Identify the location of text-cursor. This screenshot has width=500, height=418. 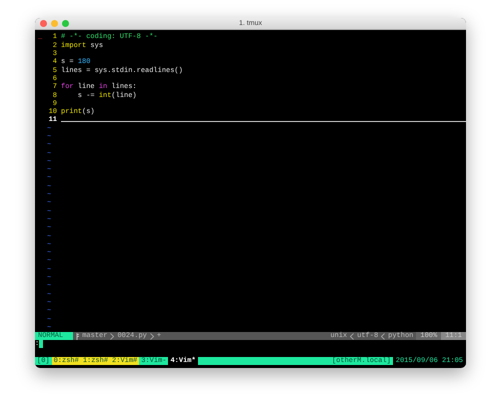
(41, 344).